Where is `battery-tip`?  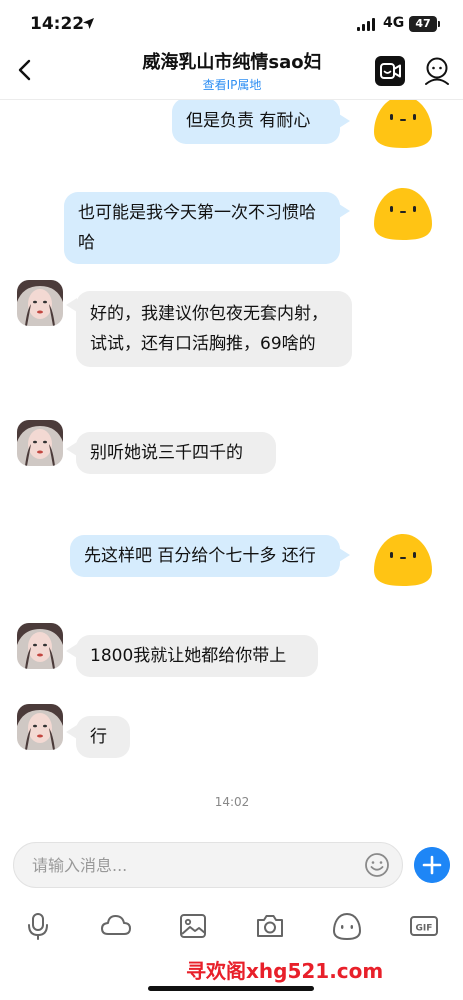
battery-tip is located at coordinates (439, 24).